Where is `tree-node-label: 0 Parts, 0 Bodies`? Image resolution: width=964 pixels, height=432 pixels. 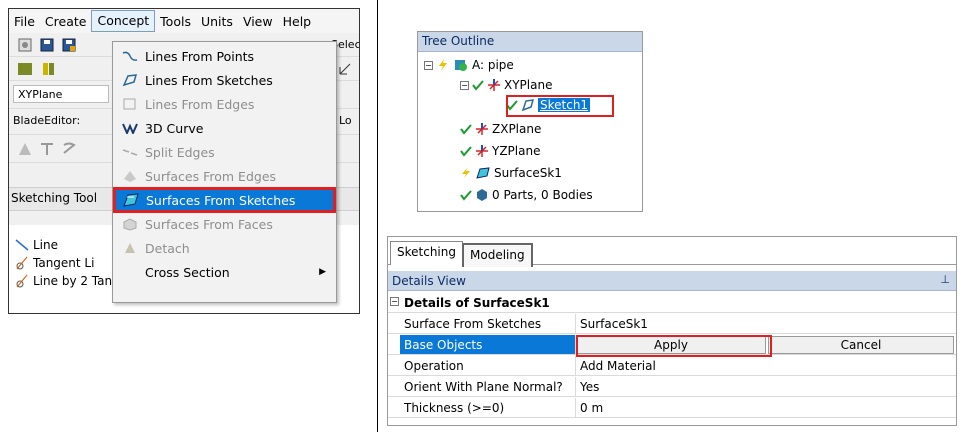
tree-node-label: 0 Parts, 0 Bodies is located at coordinates (542, 195).